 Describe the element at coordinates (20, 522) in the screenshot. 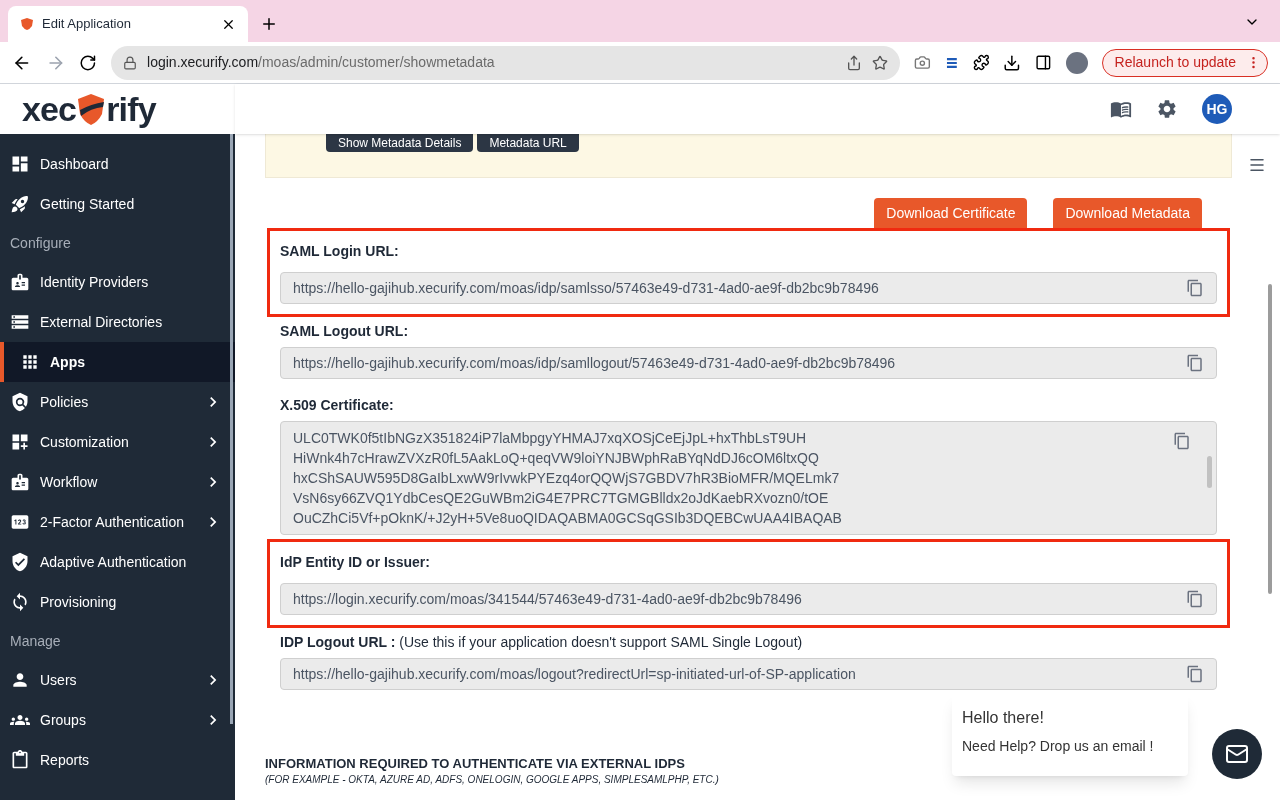

I see `numbers-icon` at that location.